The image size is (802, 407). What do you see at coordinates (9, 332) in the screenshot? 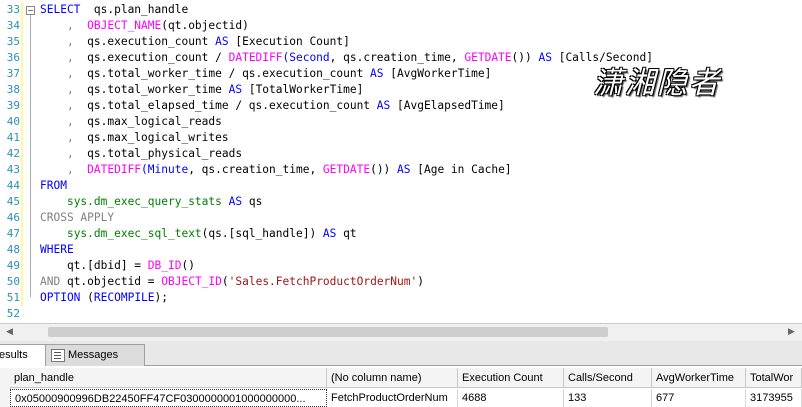
I see `scroll-left-icon: ◀` at bounding box center [9, 332].